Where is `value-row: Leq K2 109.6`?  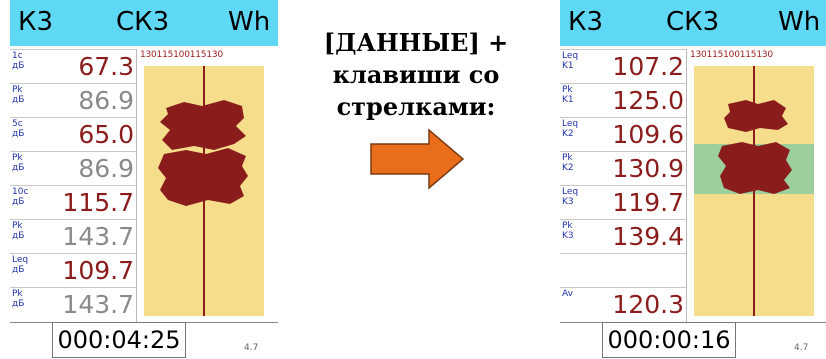
value-row: Leq K2 109.6 is located at coordinates (623, 134).